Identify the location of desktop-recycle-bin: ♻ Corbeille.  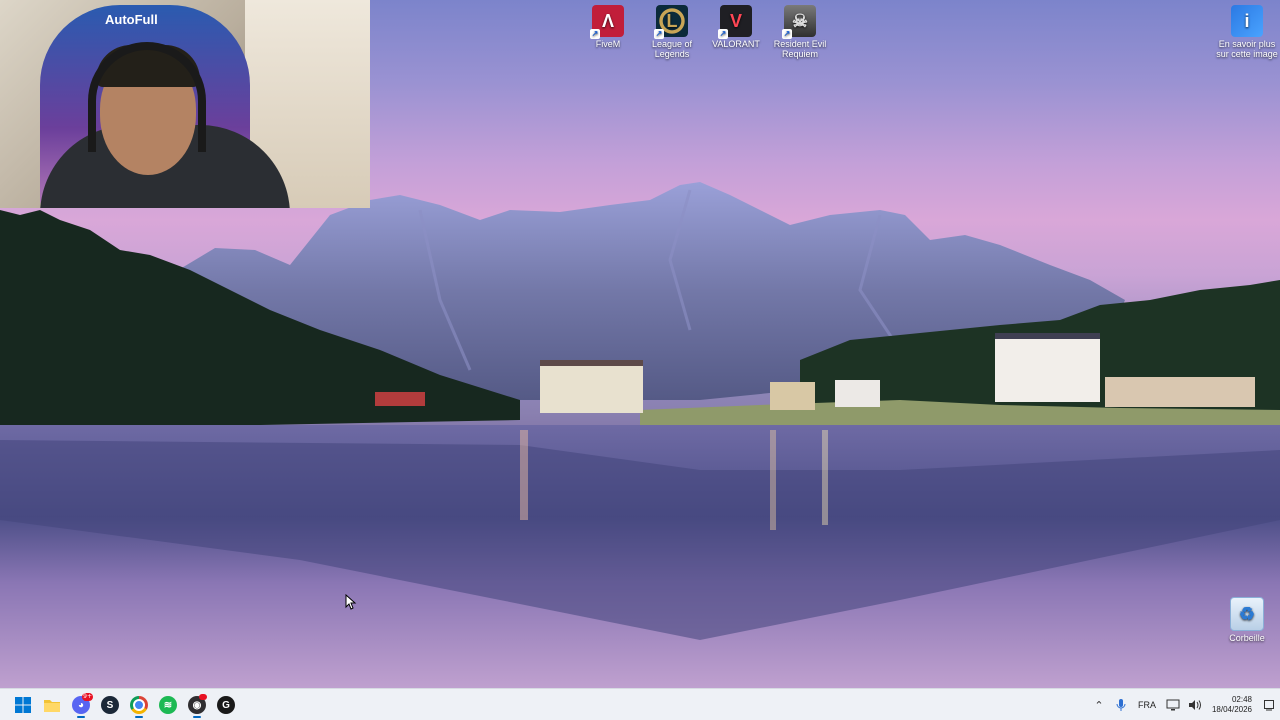
(1246, 620).